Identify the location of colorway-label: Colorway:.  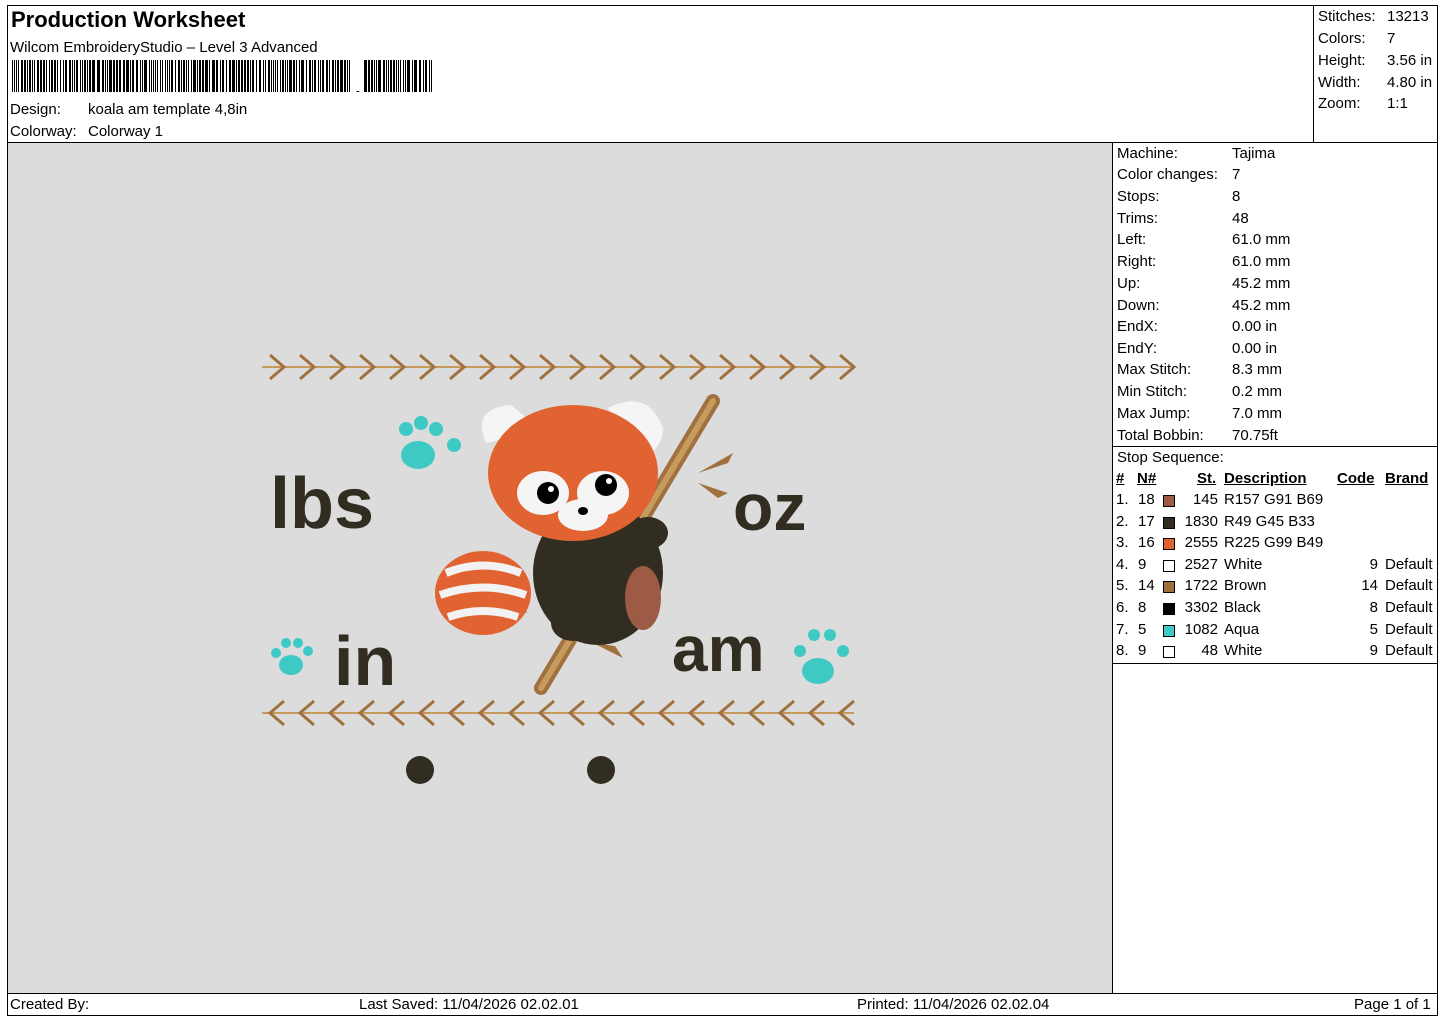
(43, 131).